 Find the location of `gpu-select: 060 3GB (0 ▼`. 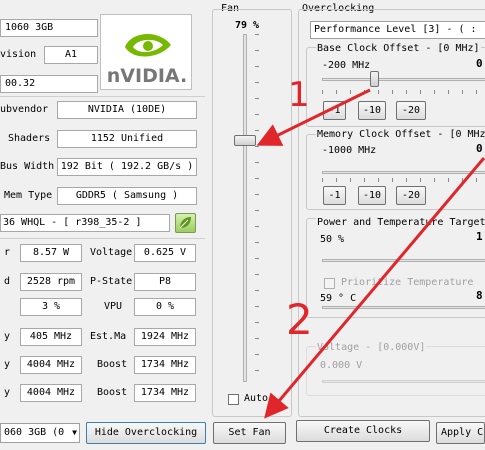

gpu-select: 060 3GB (0 ▼ is located at coordinates (40, 433).